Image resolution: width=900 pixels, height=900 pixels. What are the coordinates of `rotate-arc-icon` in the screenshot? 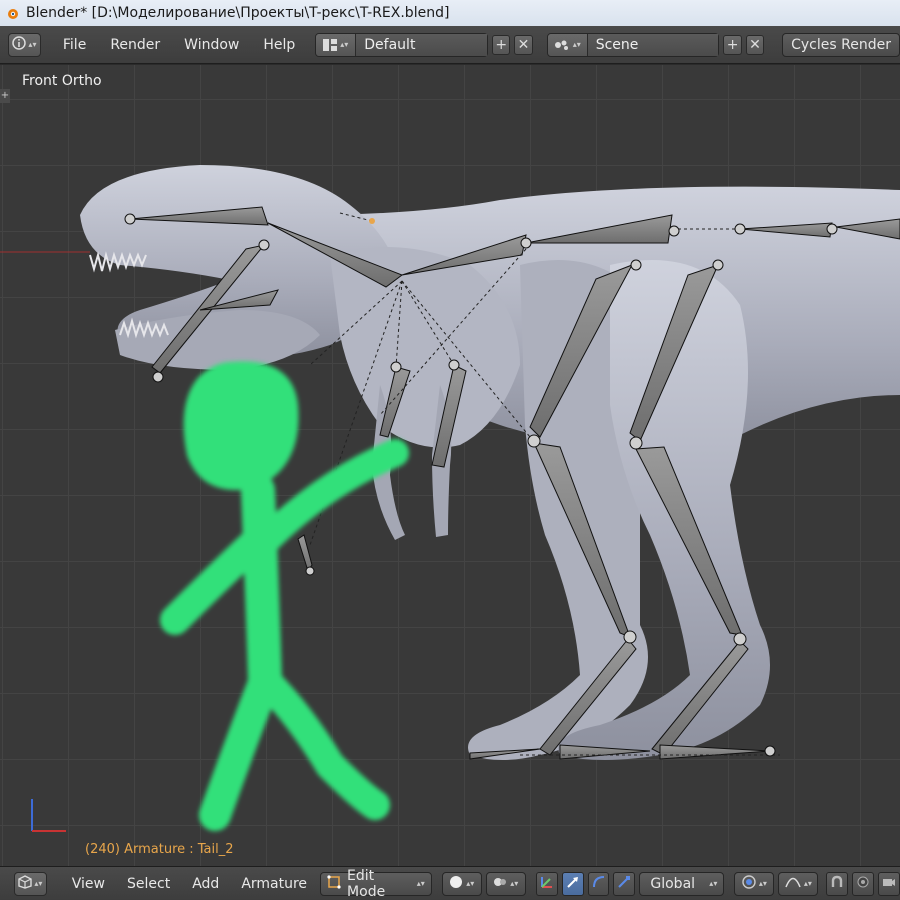 It's located at (599, 884).